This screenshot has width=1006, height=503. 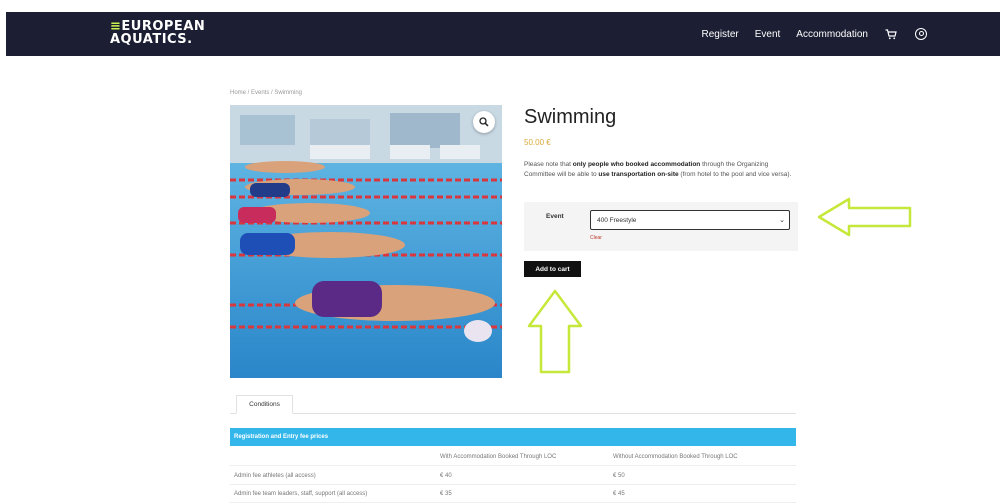 What do you see at coordinates (719, 34) in the screenshot?
I see `nav-register: Register` at bounding box center [719, 34].